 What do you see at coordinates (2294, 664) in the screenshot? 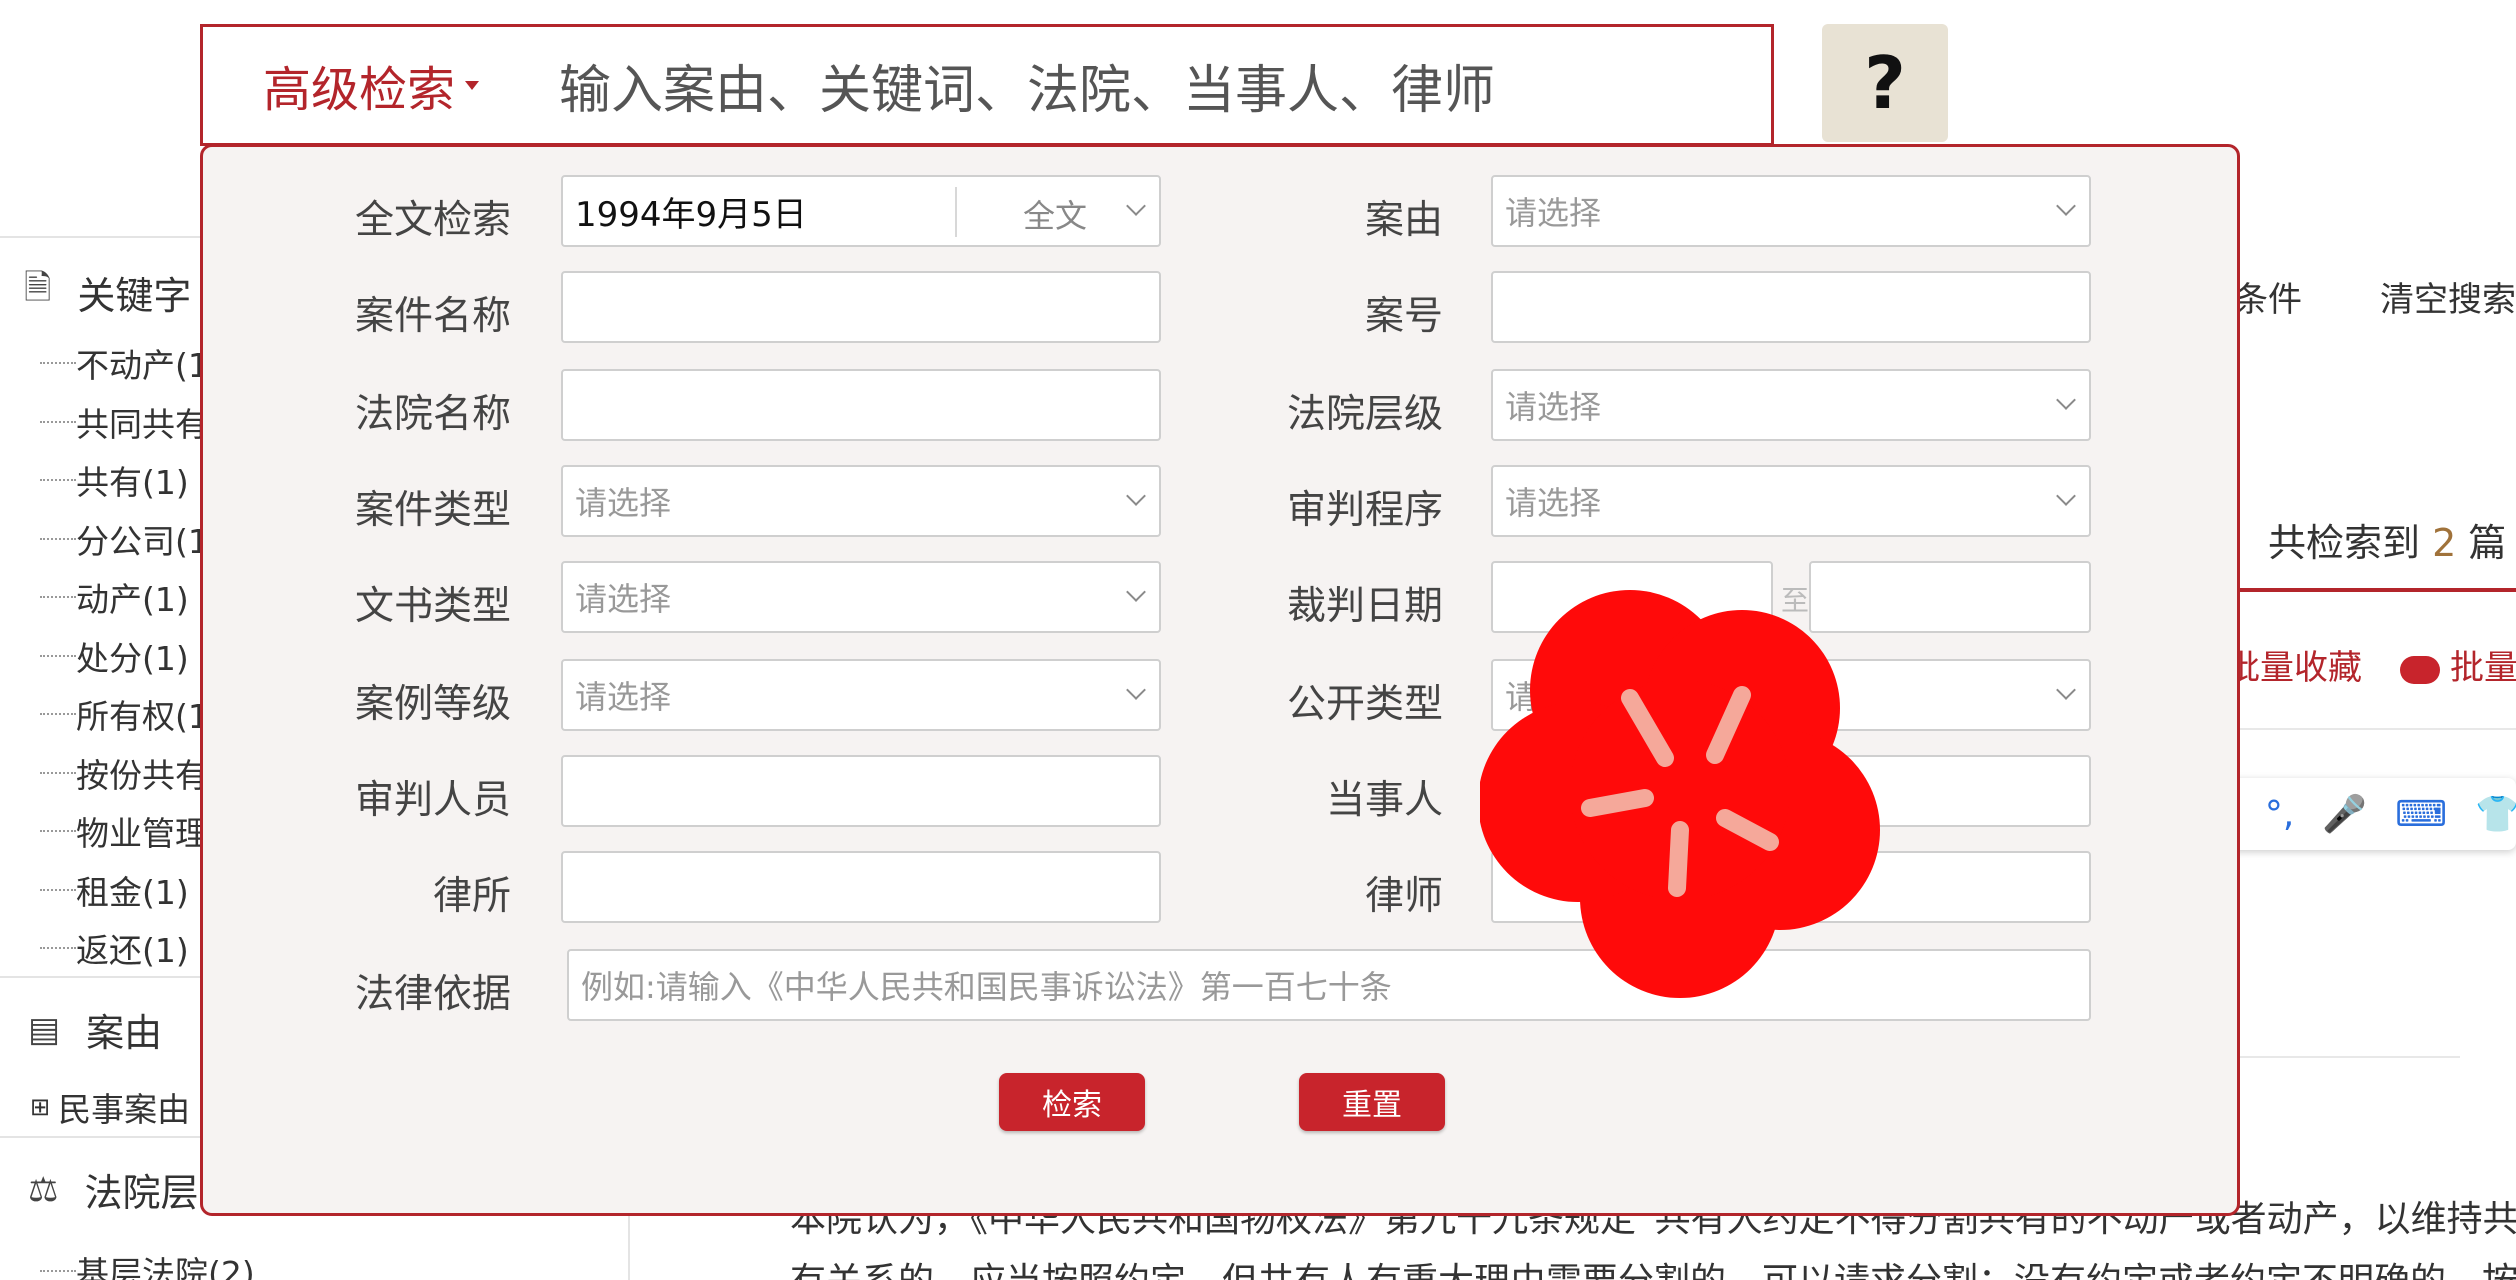
I see `batch-collect-button: 批量收藏` at bounding box center [2294, 664].